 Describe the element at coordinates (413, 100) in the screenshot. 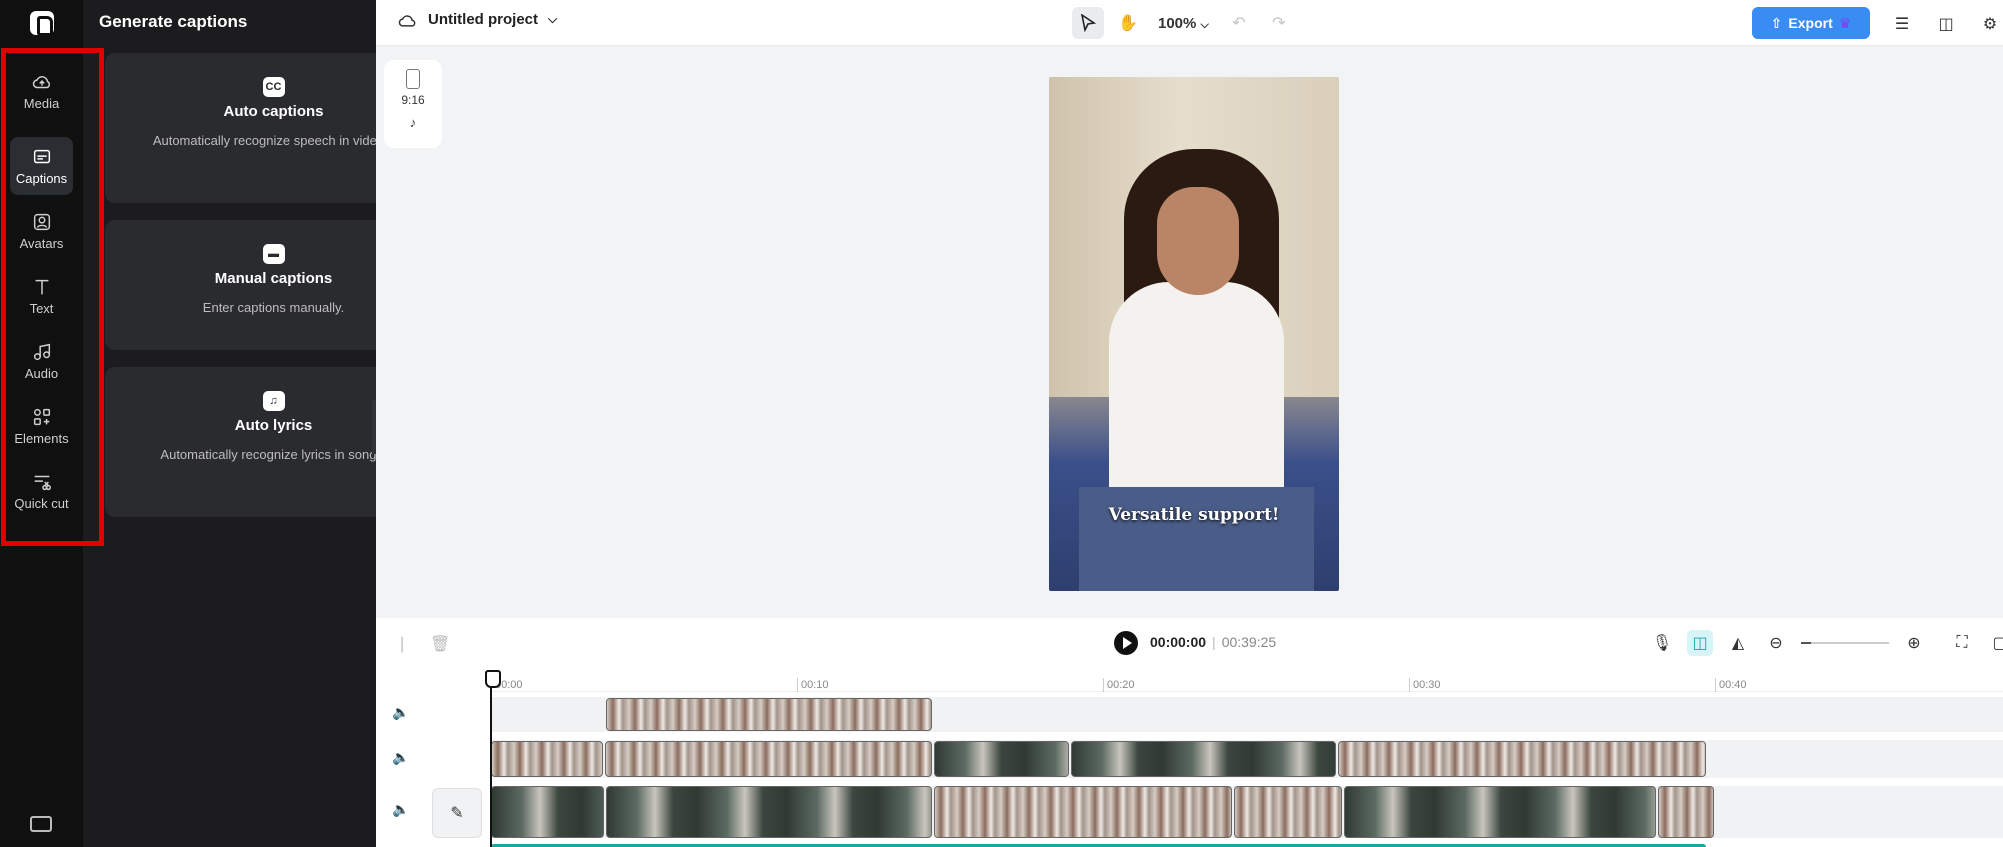

I see `aspect-ratio-label: 9:16` at that location.